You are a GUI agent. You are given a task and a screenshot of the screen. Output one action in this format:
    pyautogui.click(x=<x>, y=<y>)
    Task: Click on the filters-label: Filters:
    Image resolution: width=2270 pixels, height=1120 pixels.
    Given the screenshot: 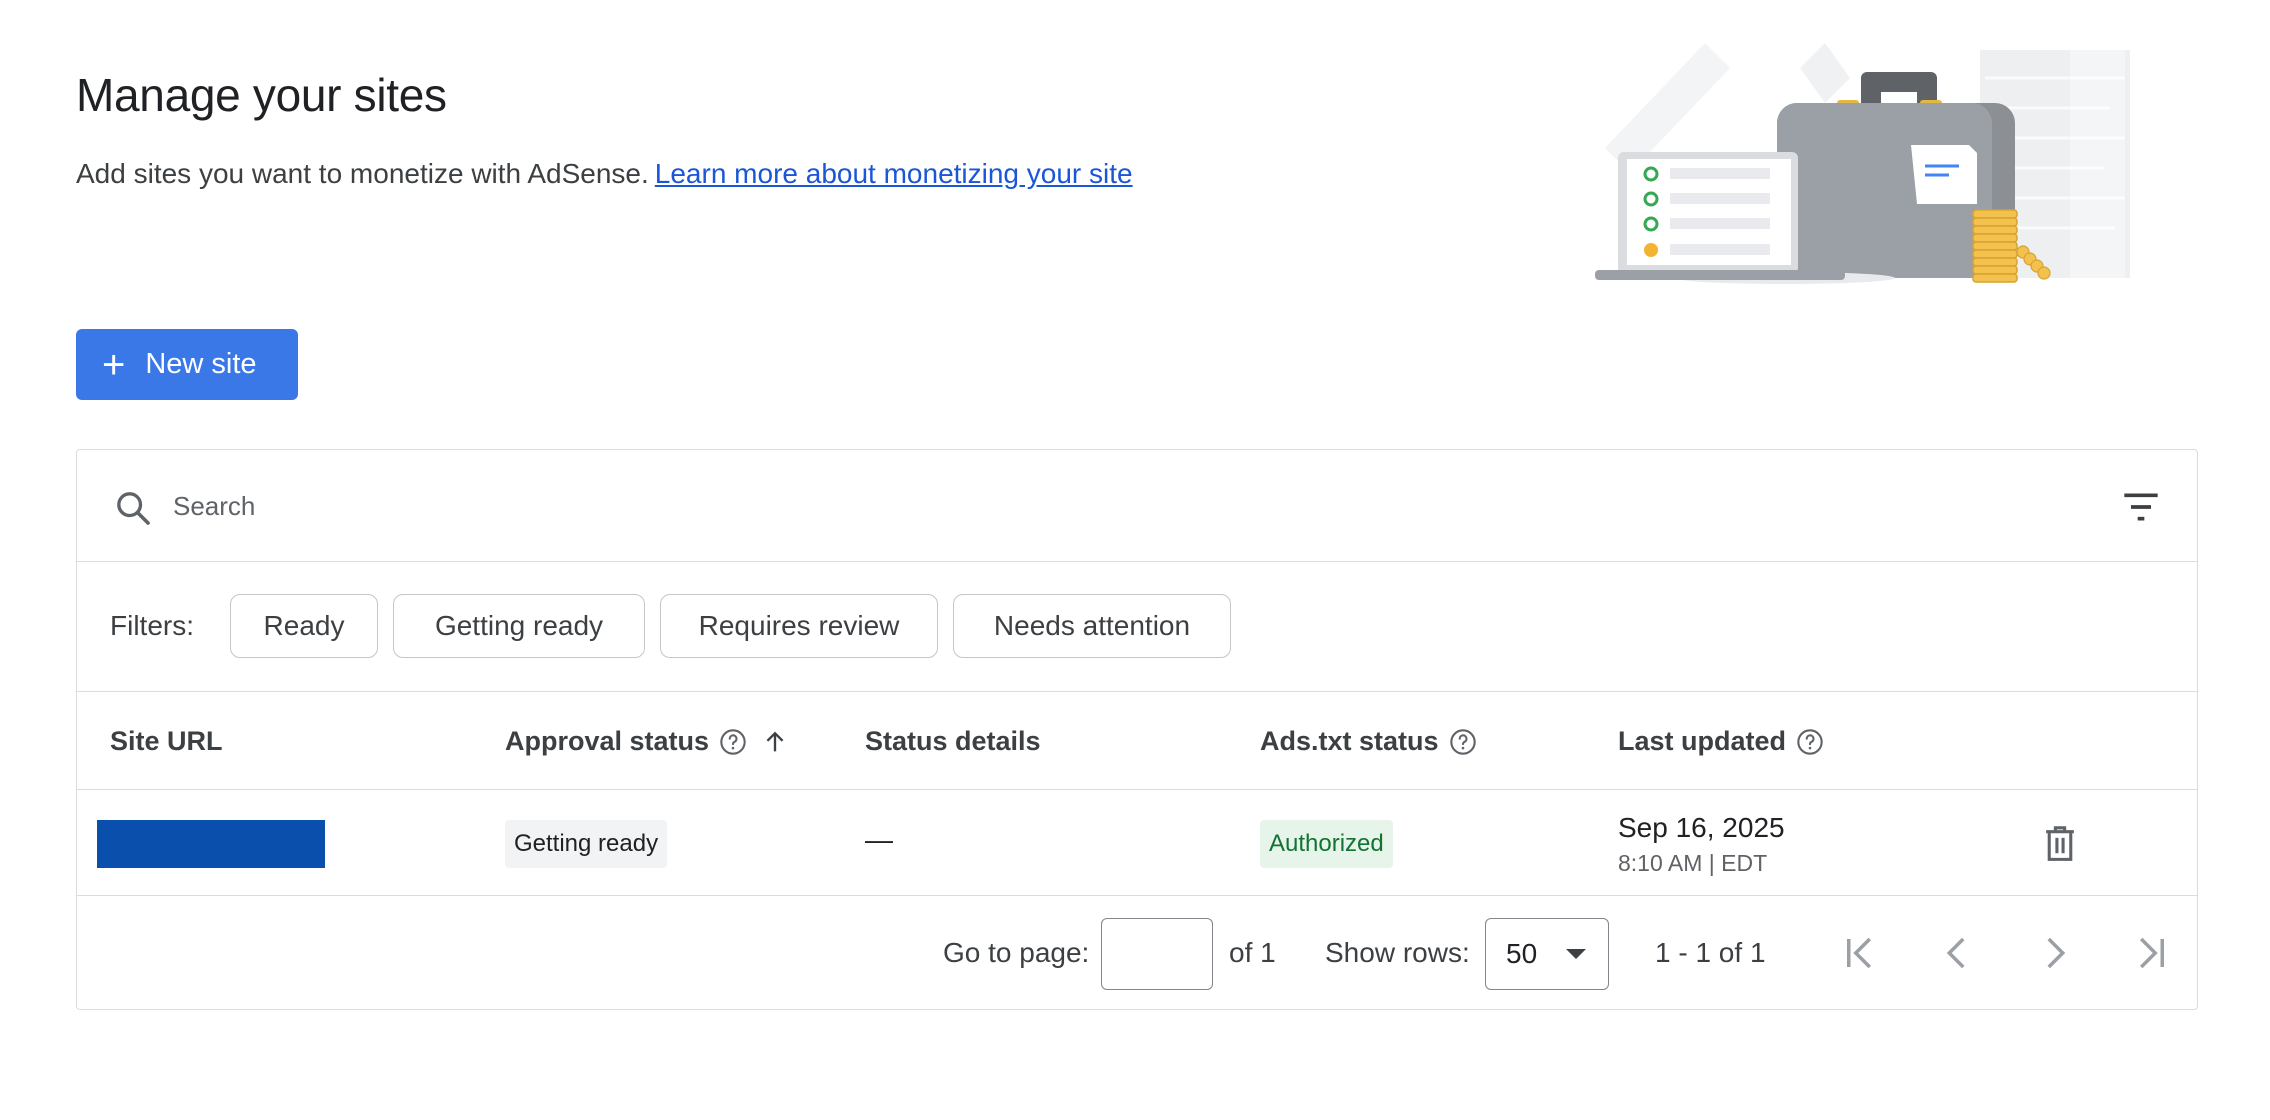 What is the action you would take?
    pyautogui.click(x=152, y=625)
    